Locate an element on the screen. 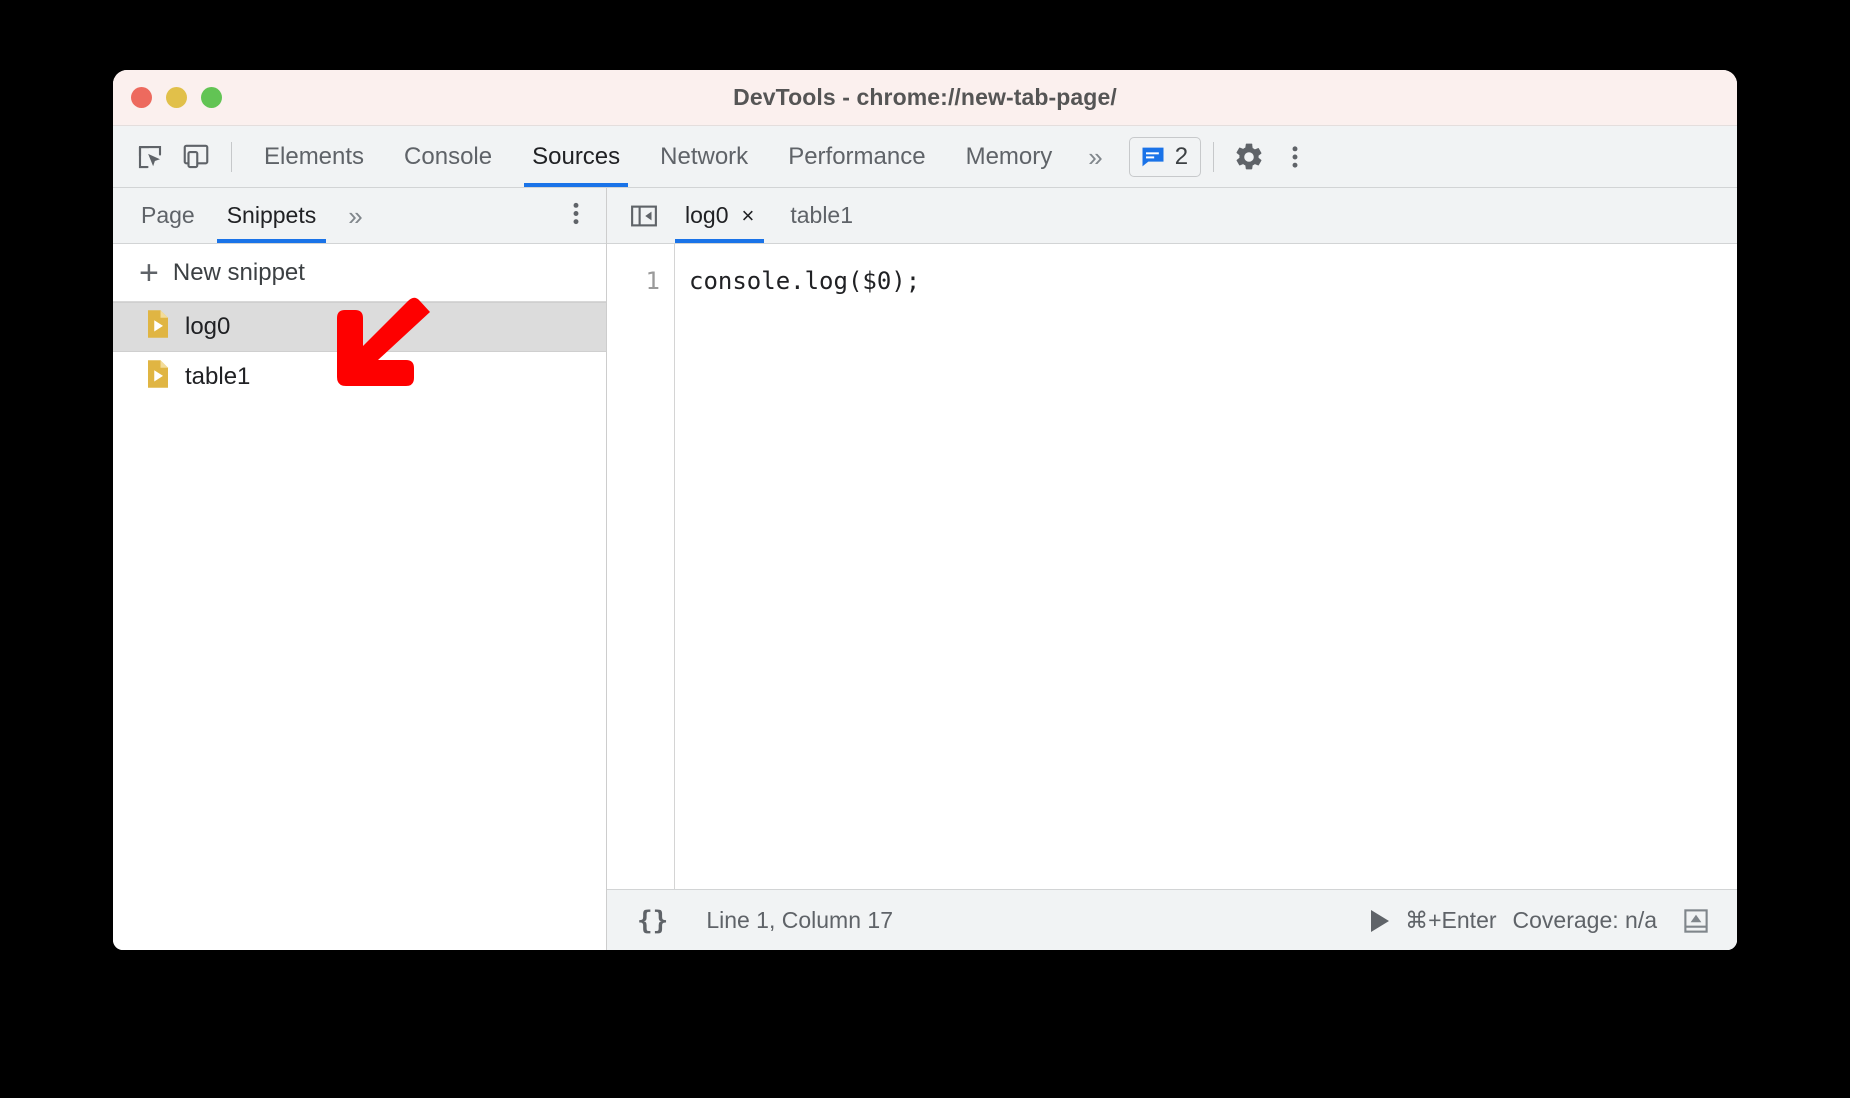  run-shortcut-label: ⌘+Enter is located at coordinates (1451, 920).